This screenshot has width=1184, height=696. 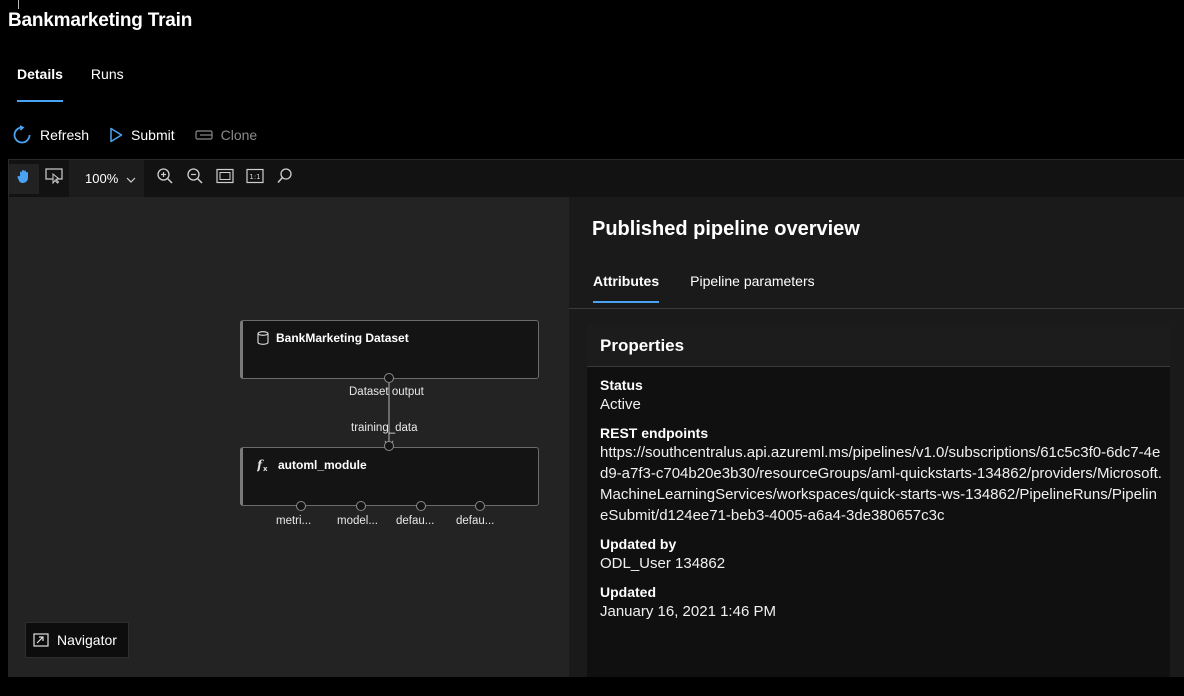 I want to click on navigator-button: Navigator, so click(x=77, y=640).